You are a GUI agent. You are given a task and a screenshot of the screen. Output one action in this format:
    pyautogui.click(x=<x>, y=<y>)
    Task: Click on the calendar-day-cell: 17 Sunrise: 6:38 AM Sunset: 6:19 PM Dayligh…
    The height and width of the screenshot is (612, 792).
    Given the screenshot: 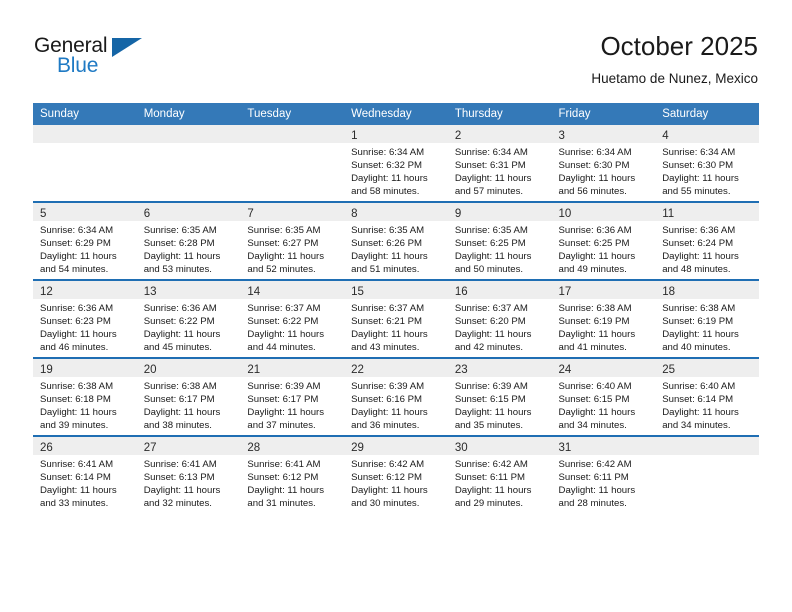 What is the action you would take?
    pyautogui.click(x=603, y=318)
    